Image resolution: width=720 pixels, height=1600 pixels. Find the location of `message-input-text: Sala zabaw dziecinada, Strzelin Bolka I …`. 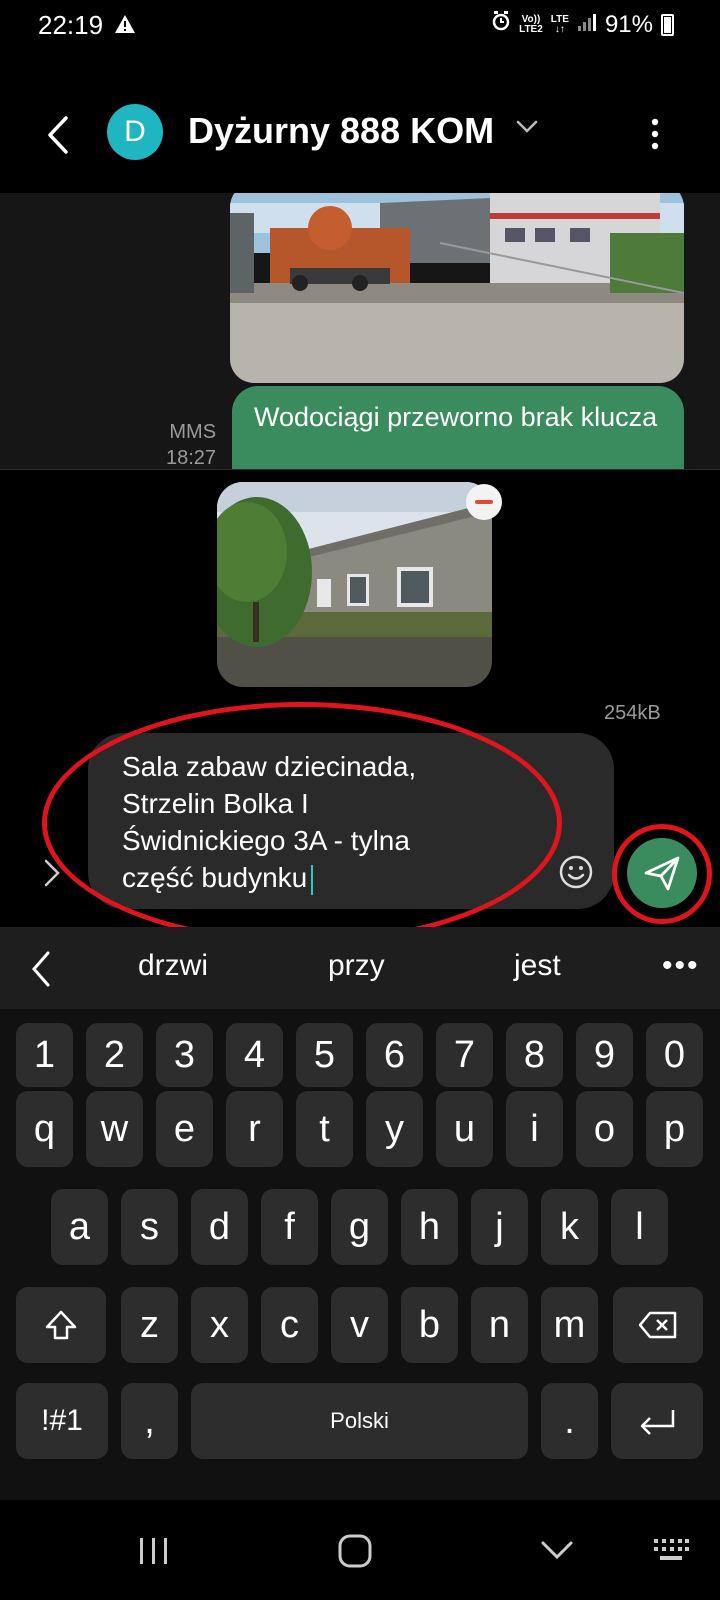

message-input-text: Sala zabaw dziecinada, Strzelin Bolka I … is located at coordinates (342, 822).